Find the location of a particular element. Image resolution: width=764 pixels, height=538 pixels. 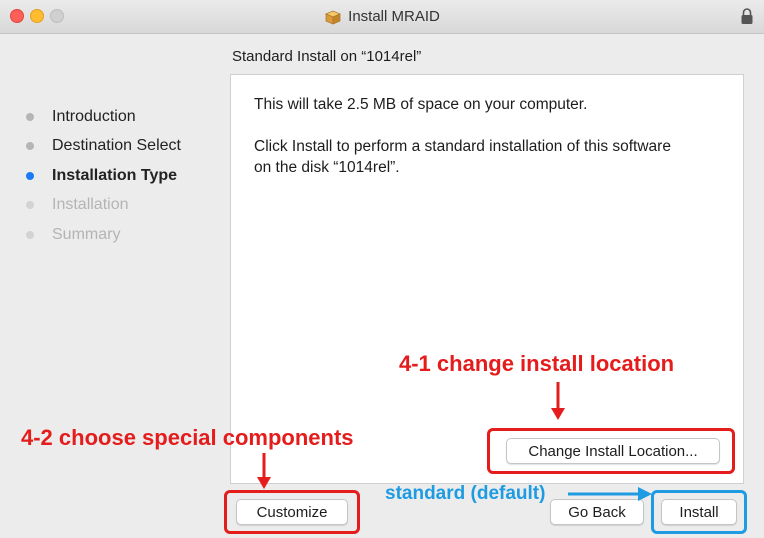

step-destination-select: Destination Select is located at coordinates (103, 147).